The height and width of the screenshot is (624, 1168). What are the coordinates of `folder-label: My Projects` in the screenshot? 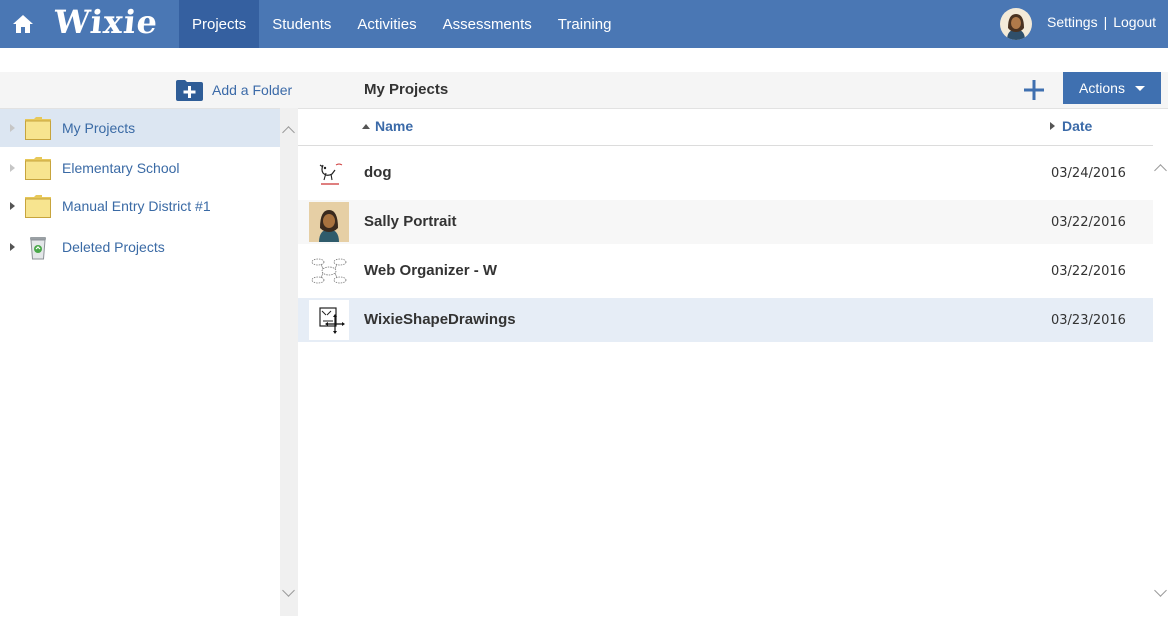 It's located at (99, 128).